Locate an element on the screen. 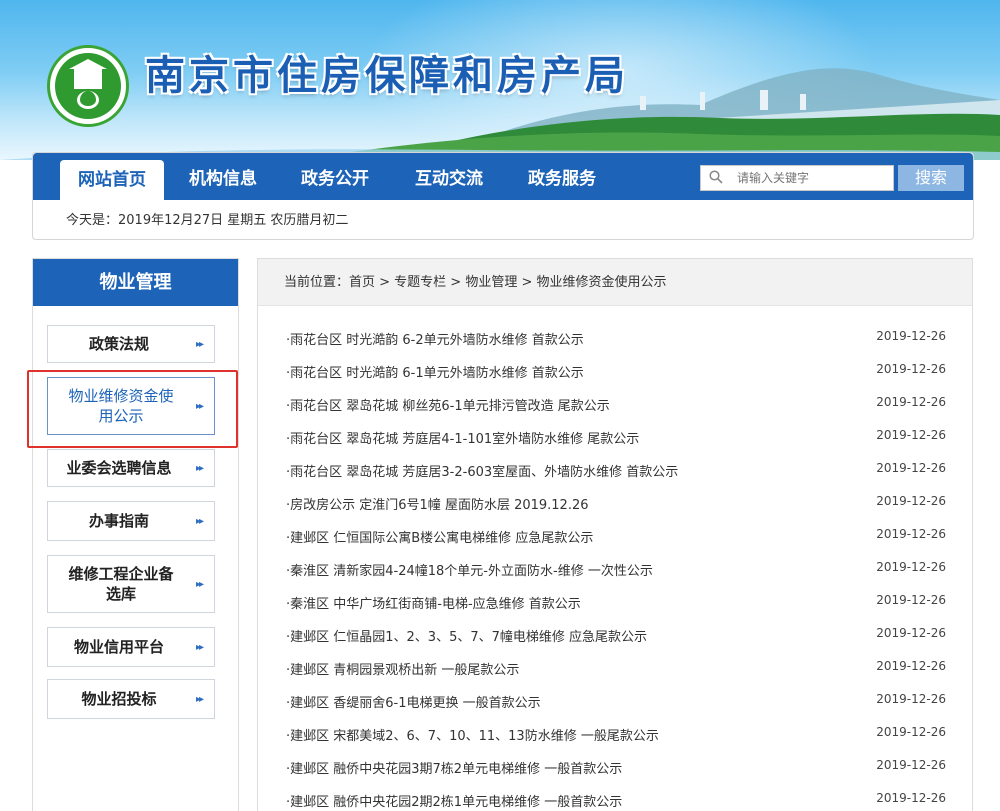 The image size is (1000, 811). list-item: ·雨花台区 时光澔韵 6-2单元外墙防水维修 首款公示 2019-12-26 is located at coordinates (616, 340).